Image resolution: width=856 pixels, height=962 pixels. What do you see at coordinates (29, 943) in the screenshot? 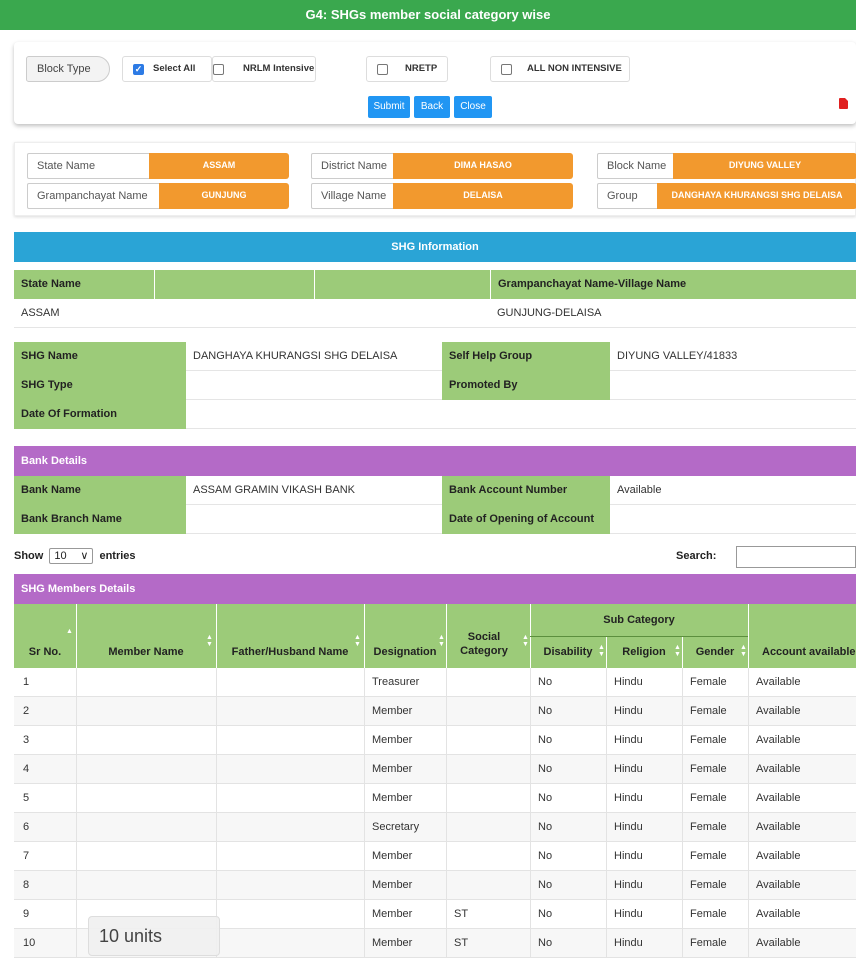
I see `cell-sr: 10` at bounding box center [29, 943].